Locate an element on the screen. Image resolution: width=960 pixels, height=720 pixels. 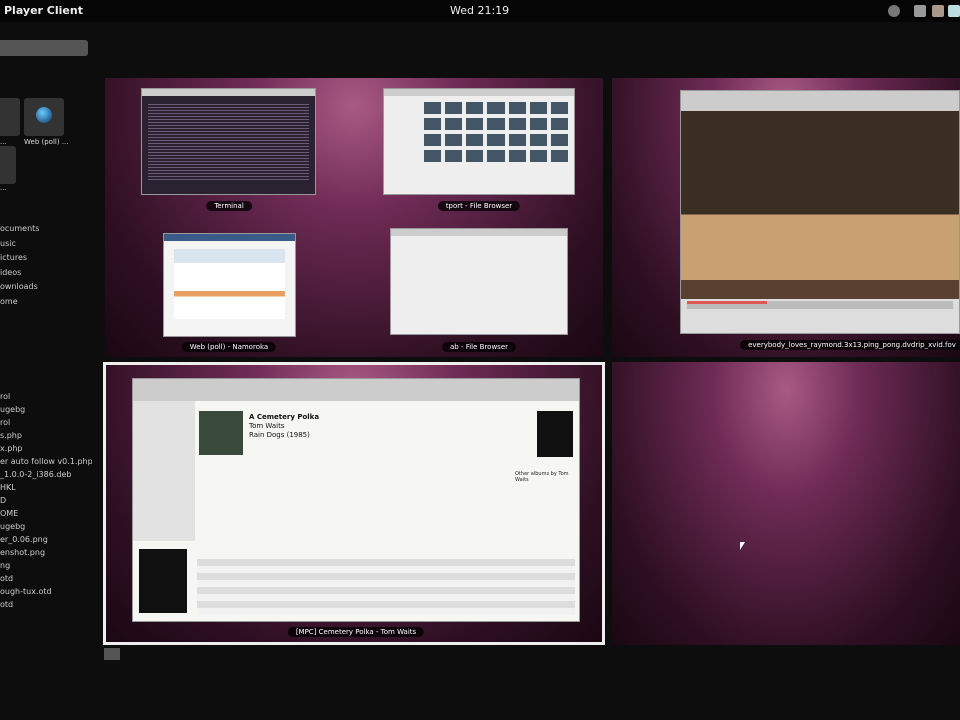
place-item: usic is located at coordinates (46, 244).